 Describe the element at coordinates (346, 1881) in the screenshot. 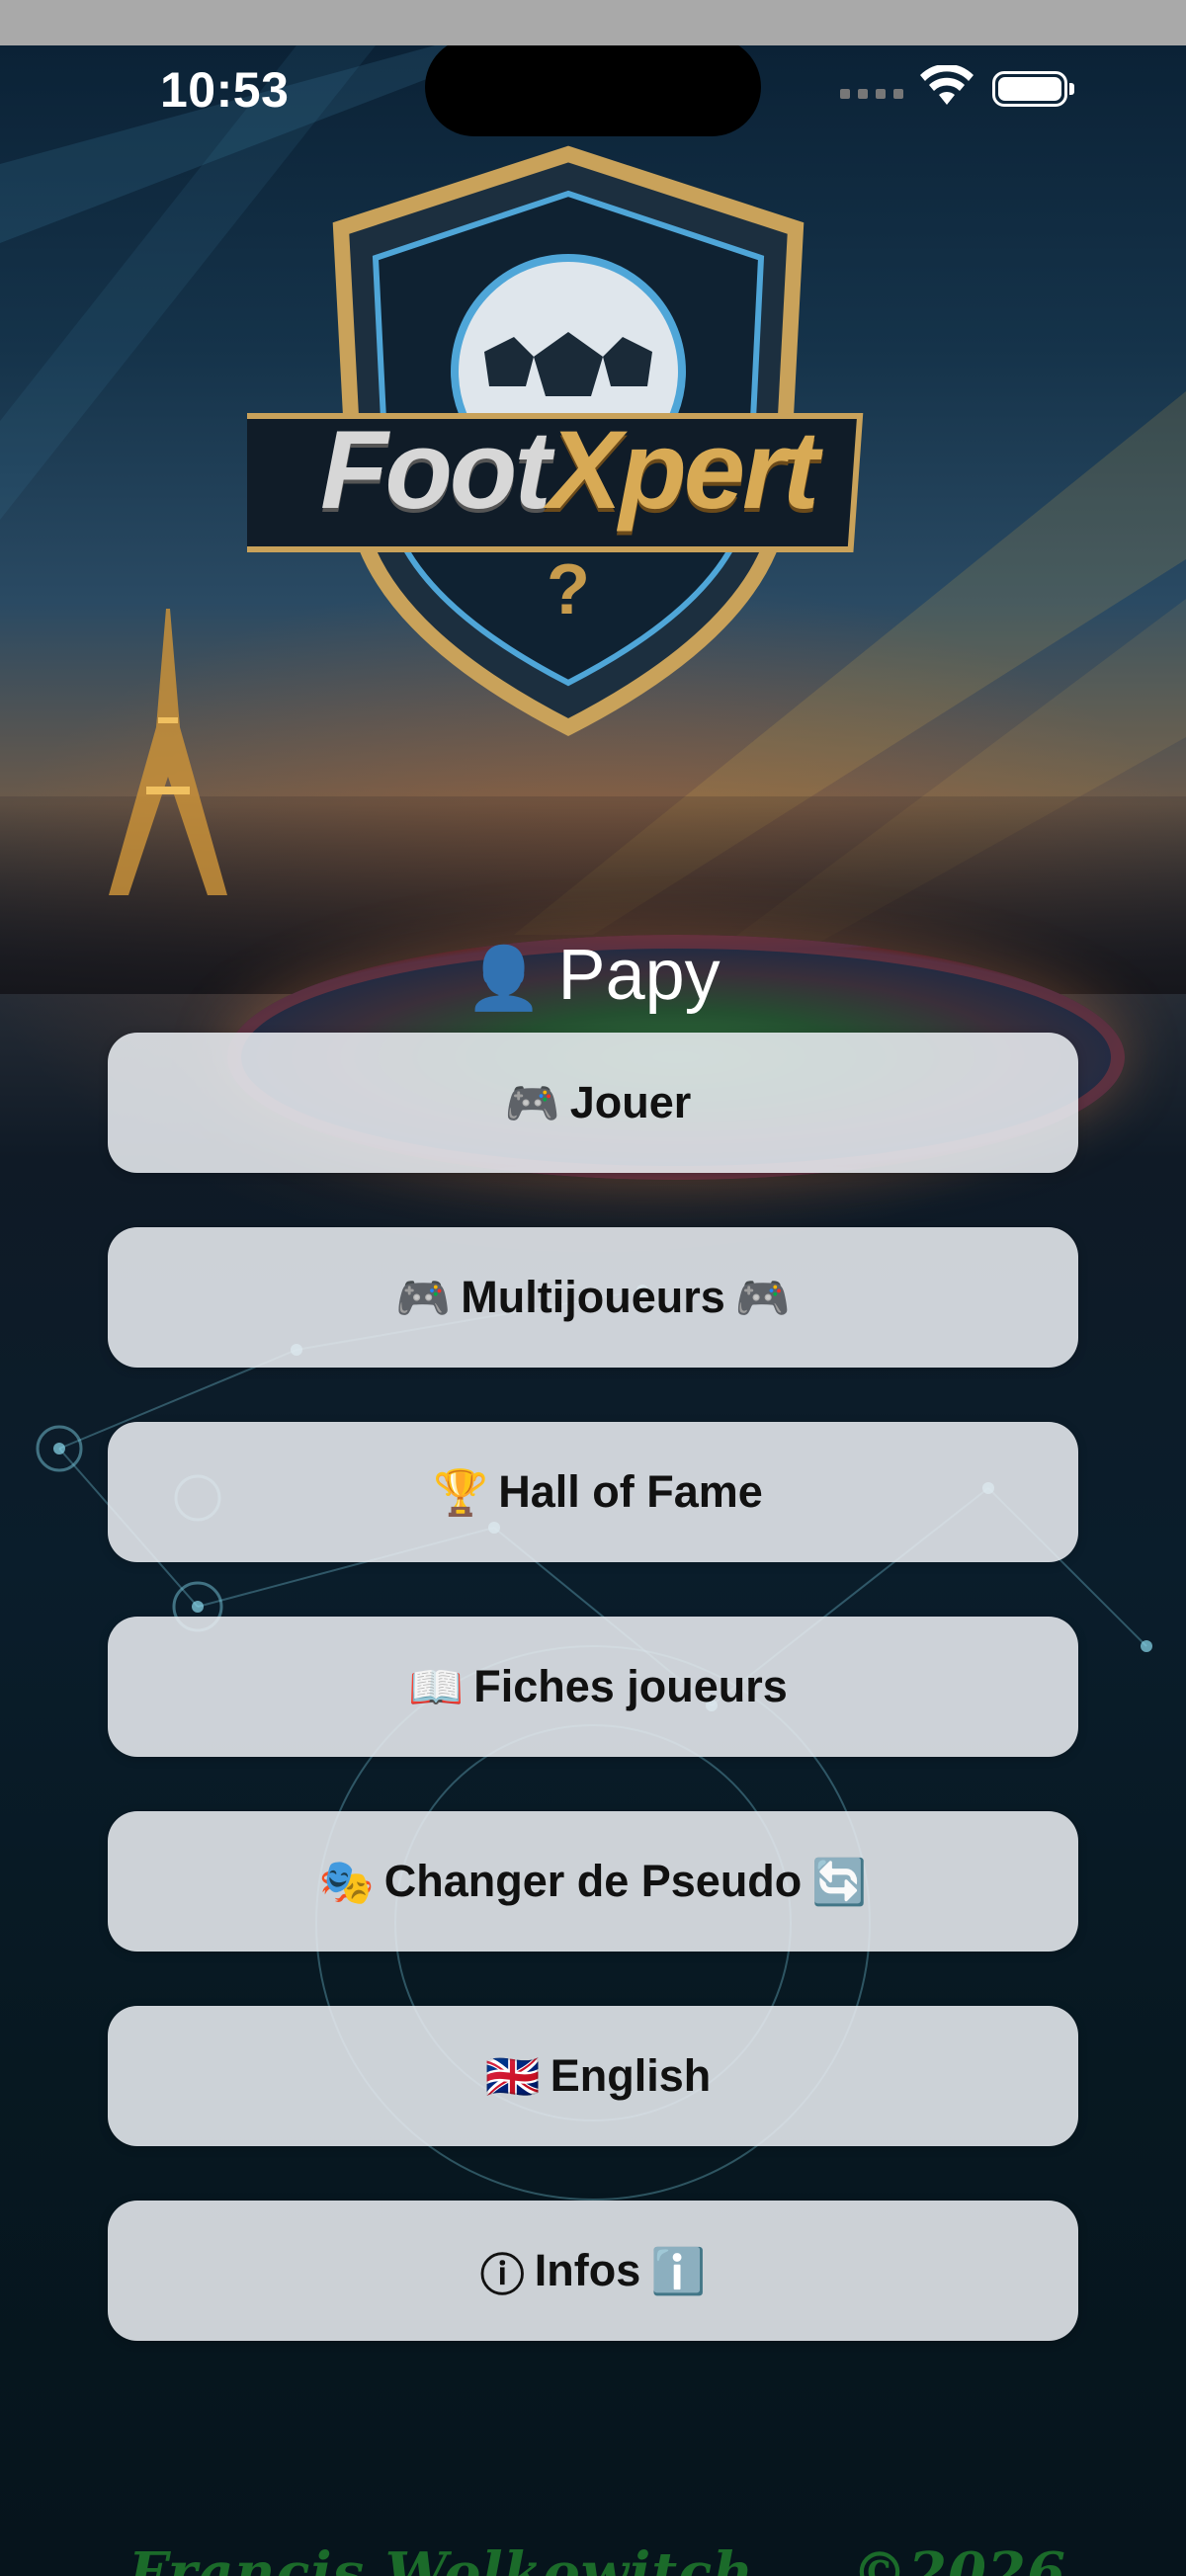

I see `masks-icon: 🎭` at that location.